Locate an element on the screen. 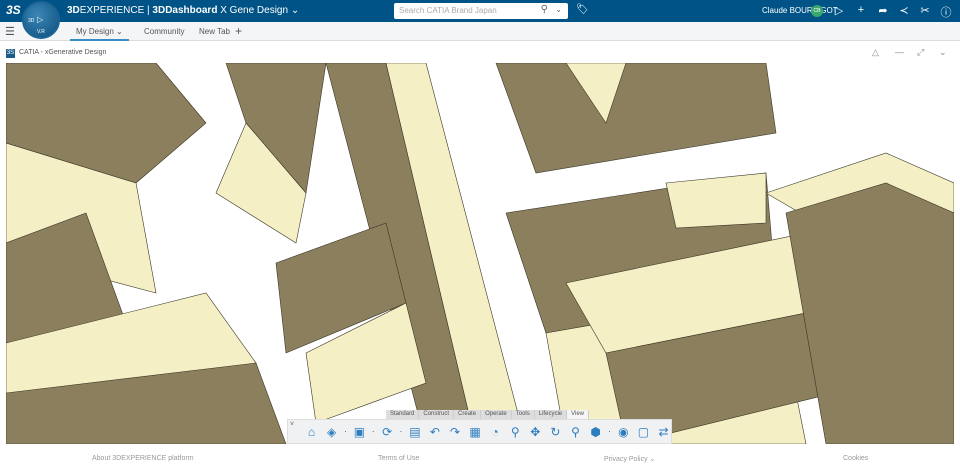 This screenshot has height=468, width=960. compass-label-3d: 3D is located at coordinates (31, 21).